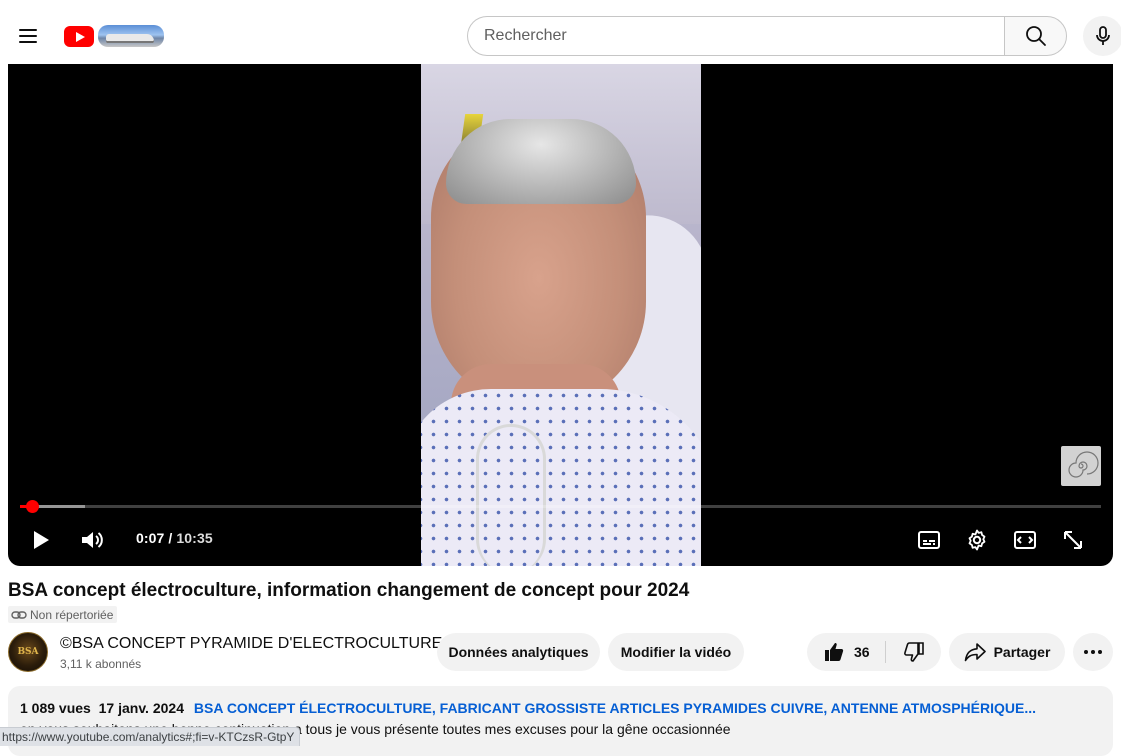 This screenshot has width=1121, height=756. I want to click on analytics-button: Données analytiques, so click(518, 652).